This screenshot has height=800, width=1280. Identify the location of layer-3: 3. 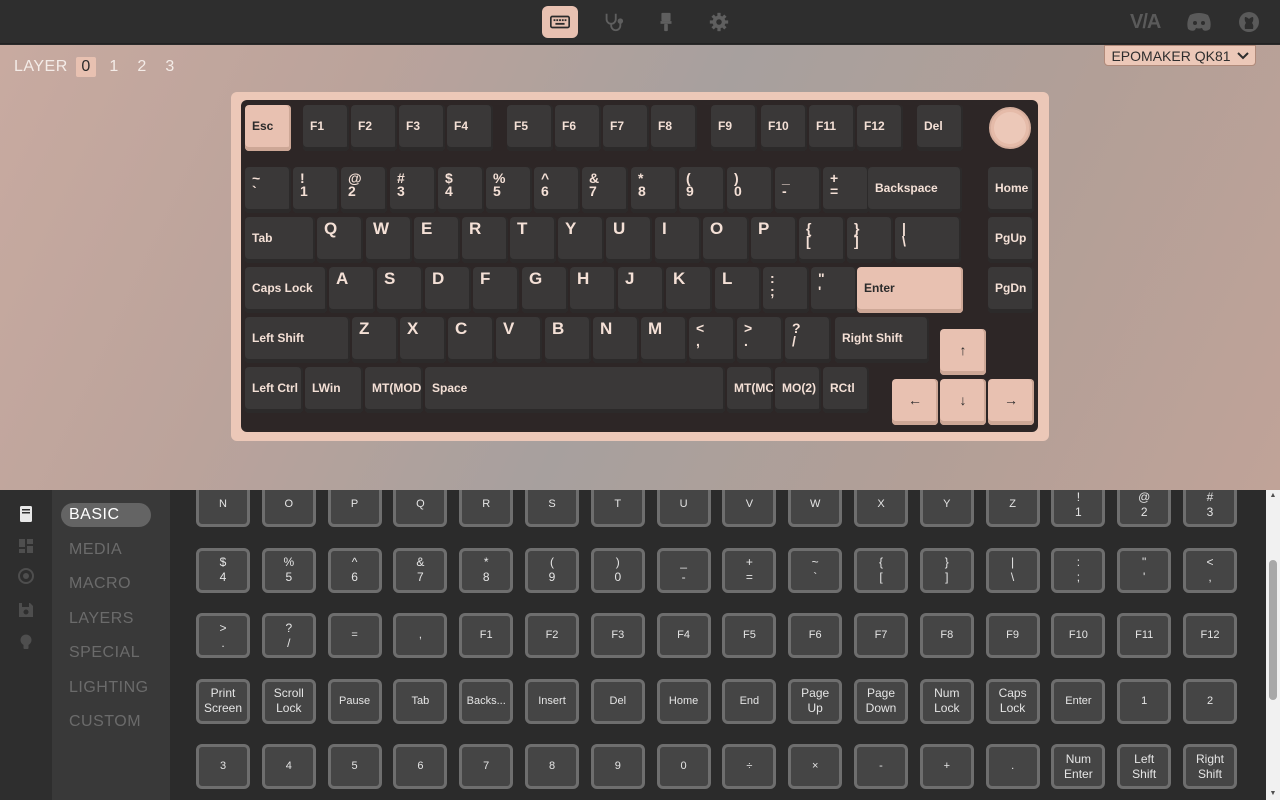
(170, 67).